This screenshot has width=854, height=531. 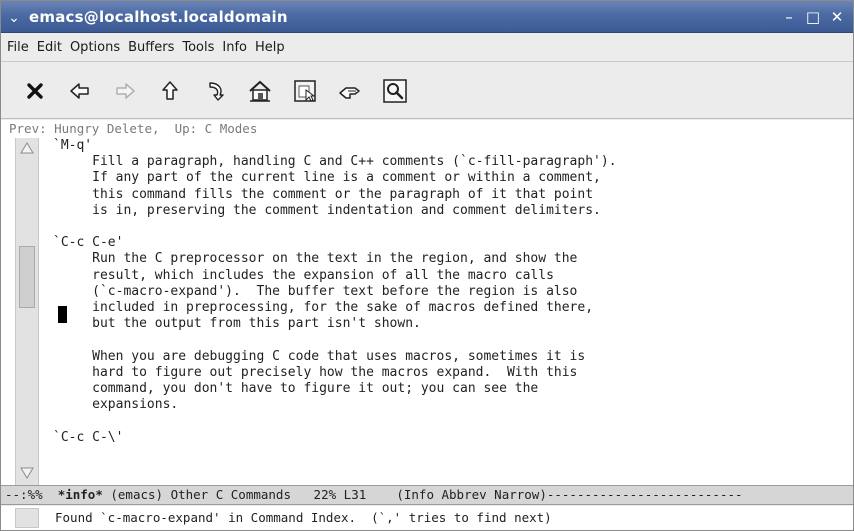 I want to click on menu-info: Info, so click(x=234, y=47).